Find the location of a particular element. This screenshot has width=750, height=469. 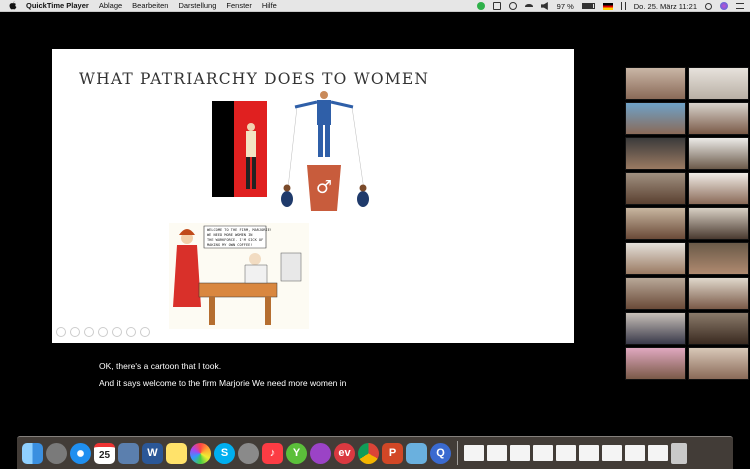

image-capture-icon is located at coordinates (416, 453).